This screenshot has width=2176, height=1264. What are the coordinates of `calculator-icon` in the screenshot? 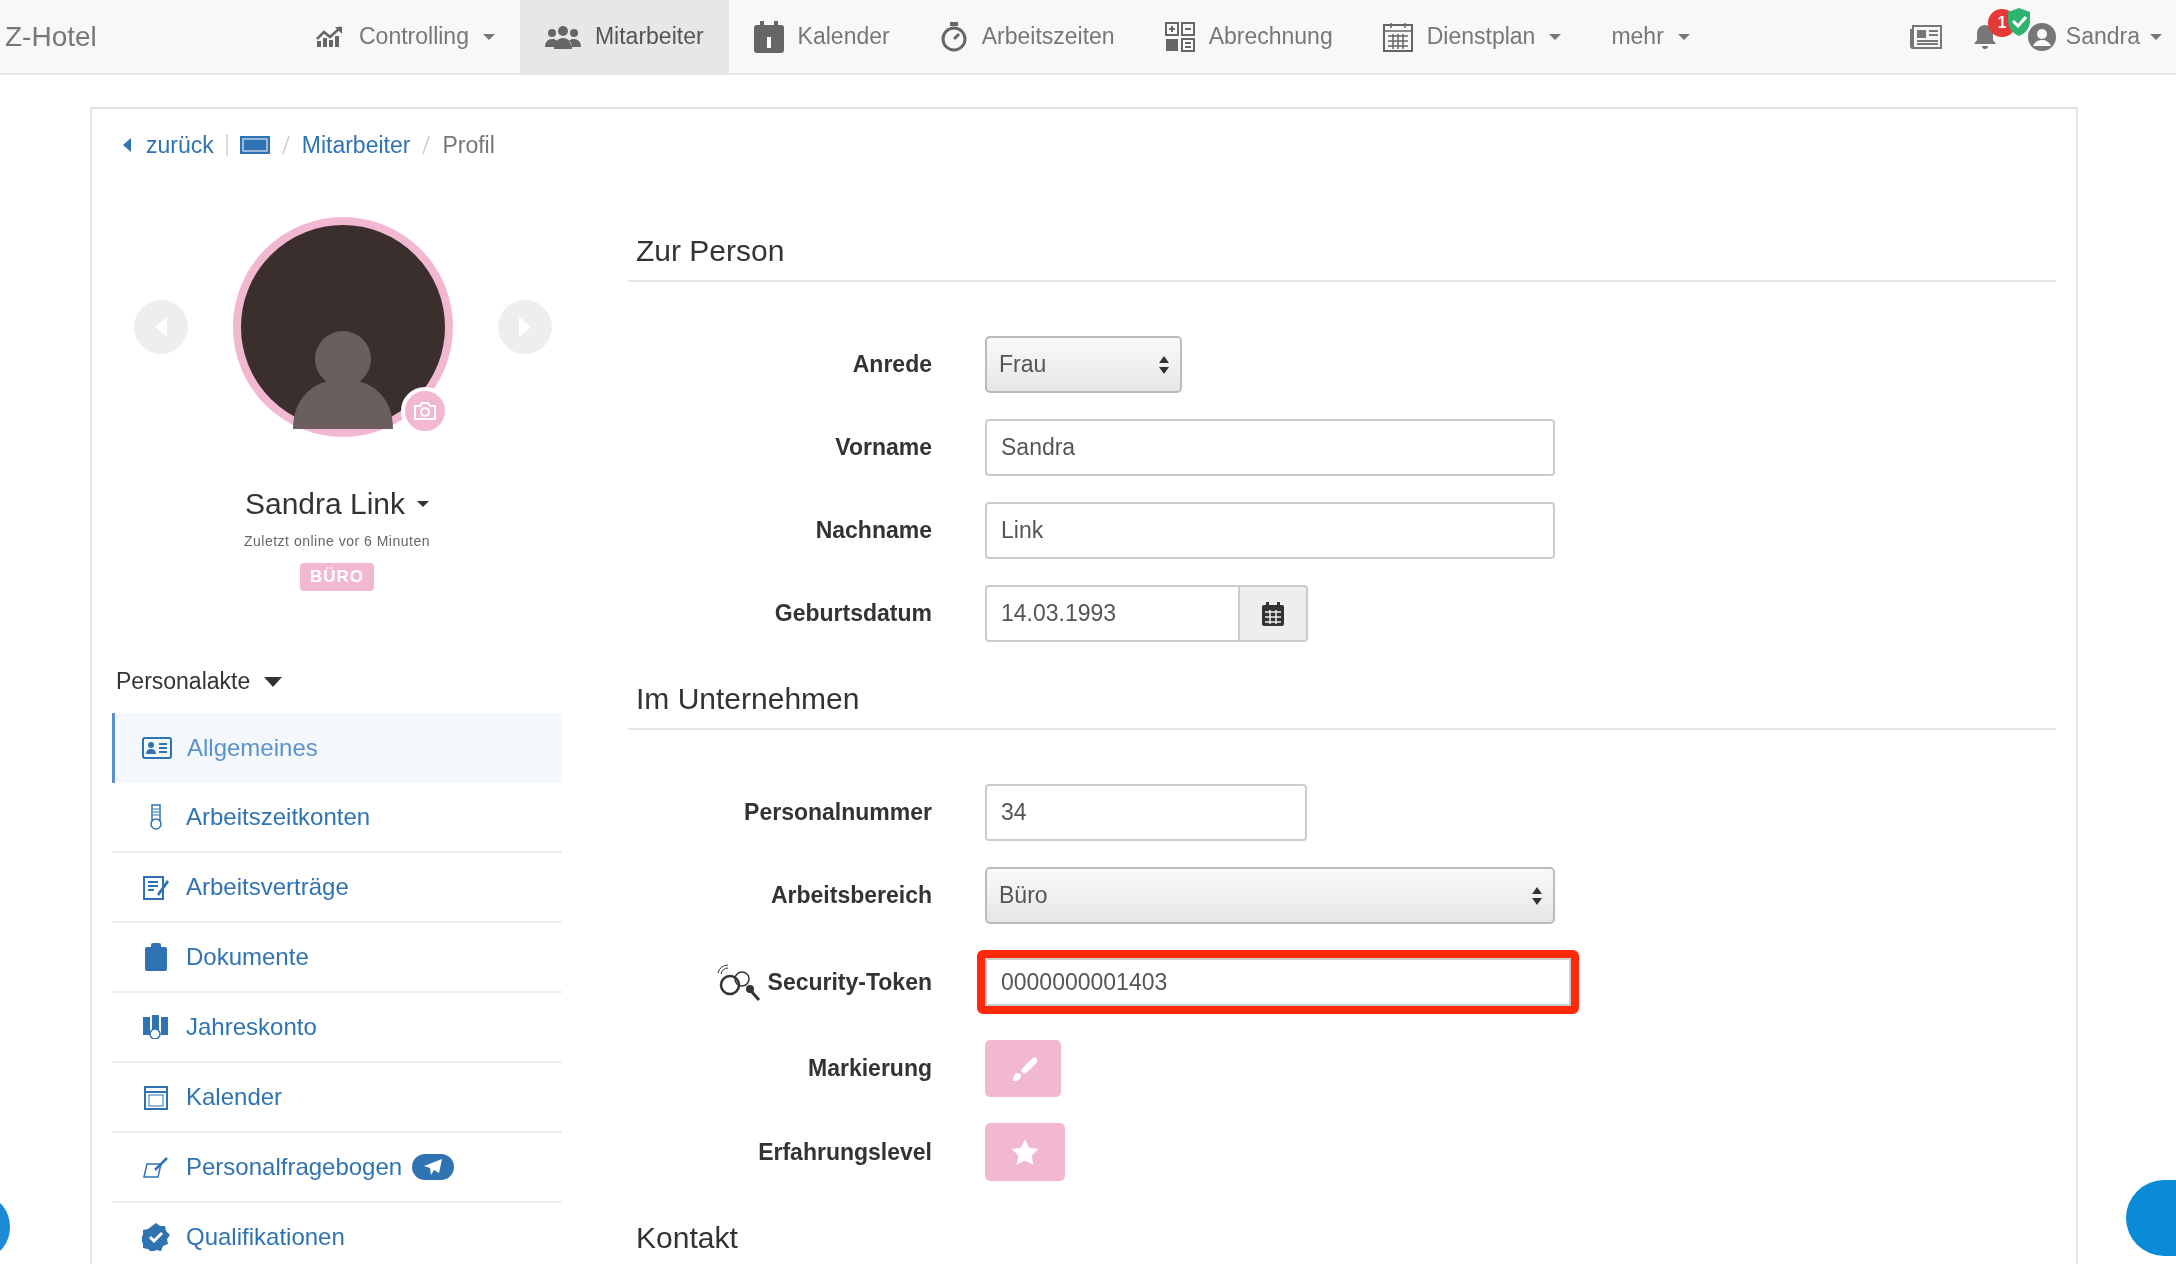 It's located at (1179, 36).